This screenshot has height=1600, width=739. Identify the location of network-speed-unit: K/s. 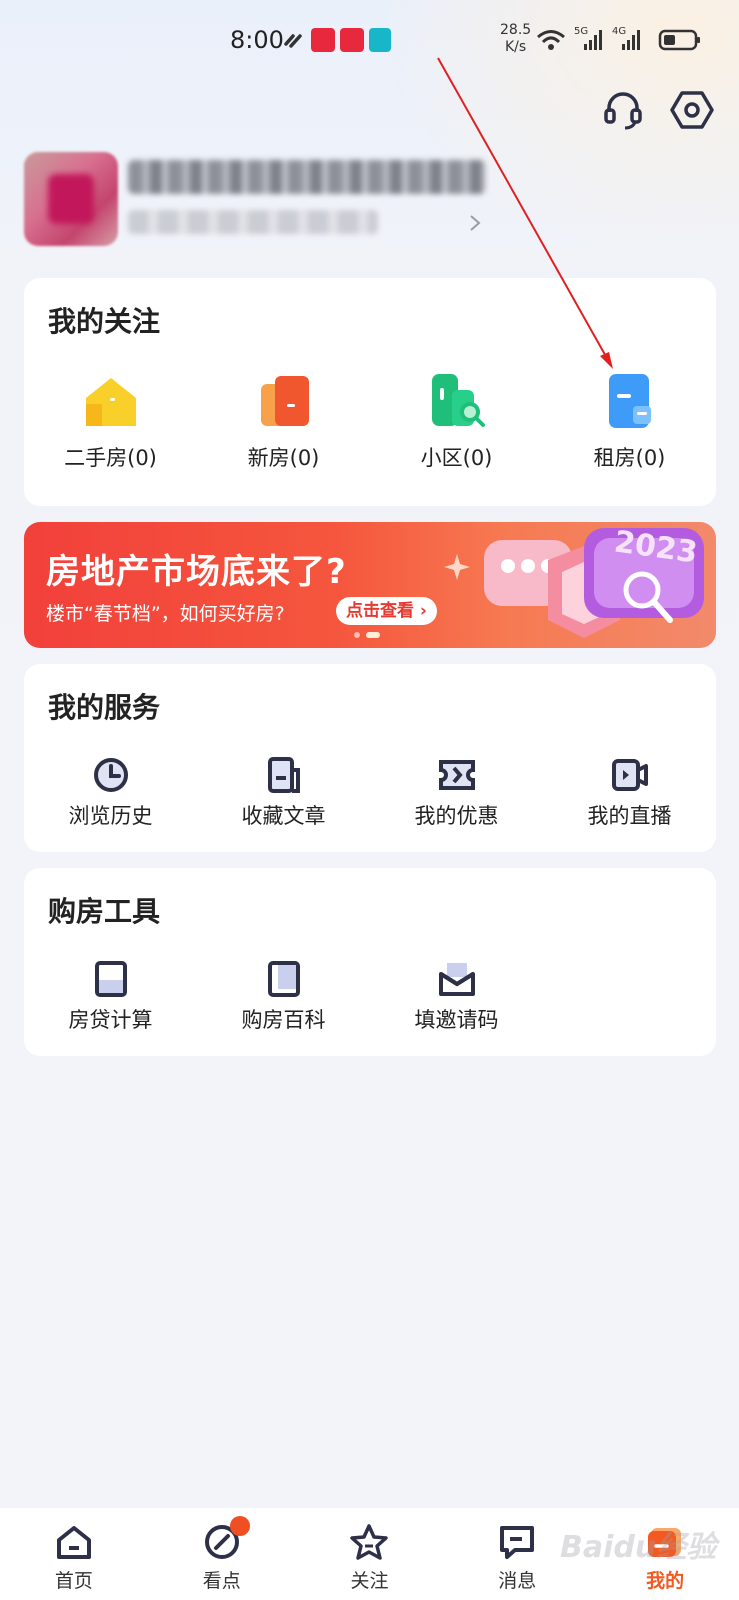
(515, 47).